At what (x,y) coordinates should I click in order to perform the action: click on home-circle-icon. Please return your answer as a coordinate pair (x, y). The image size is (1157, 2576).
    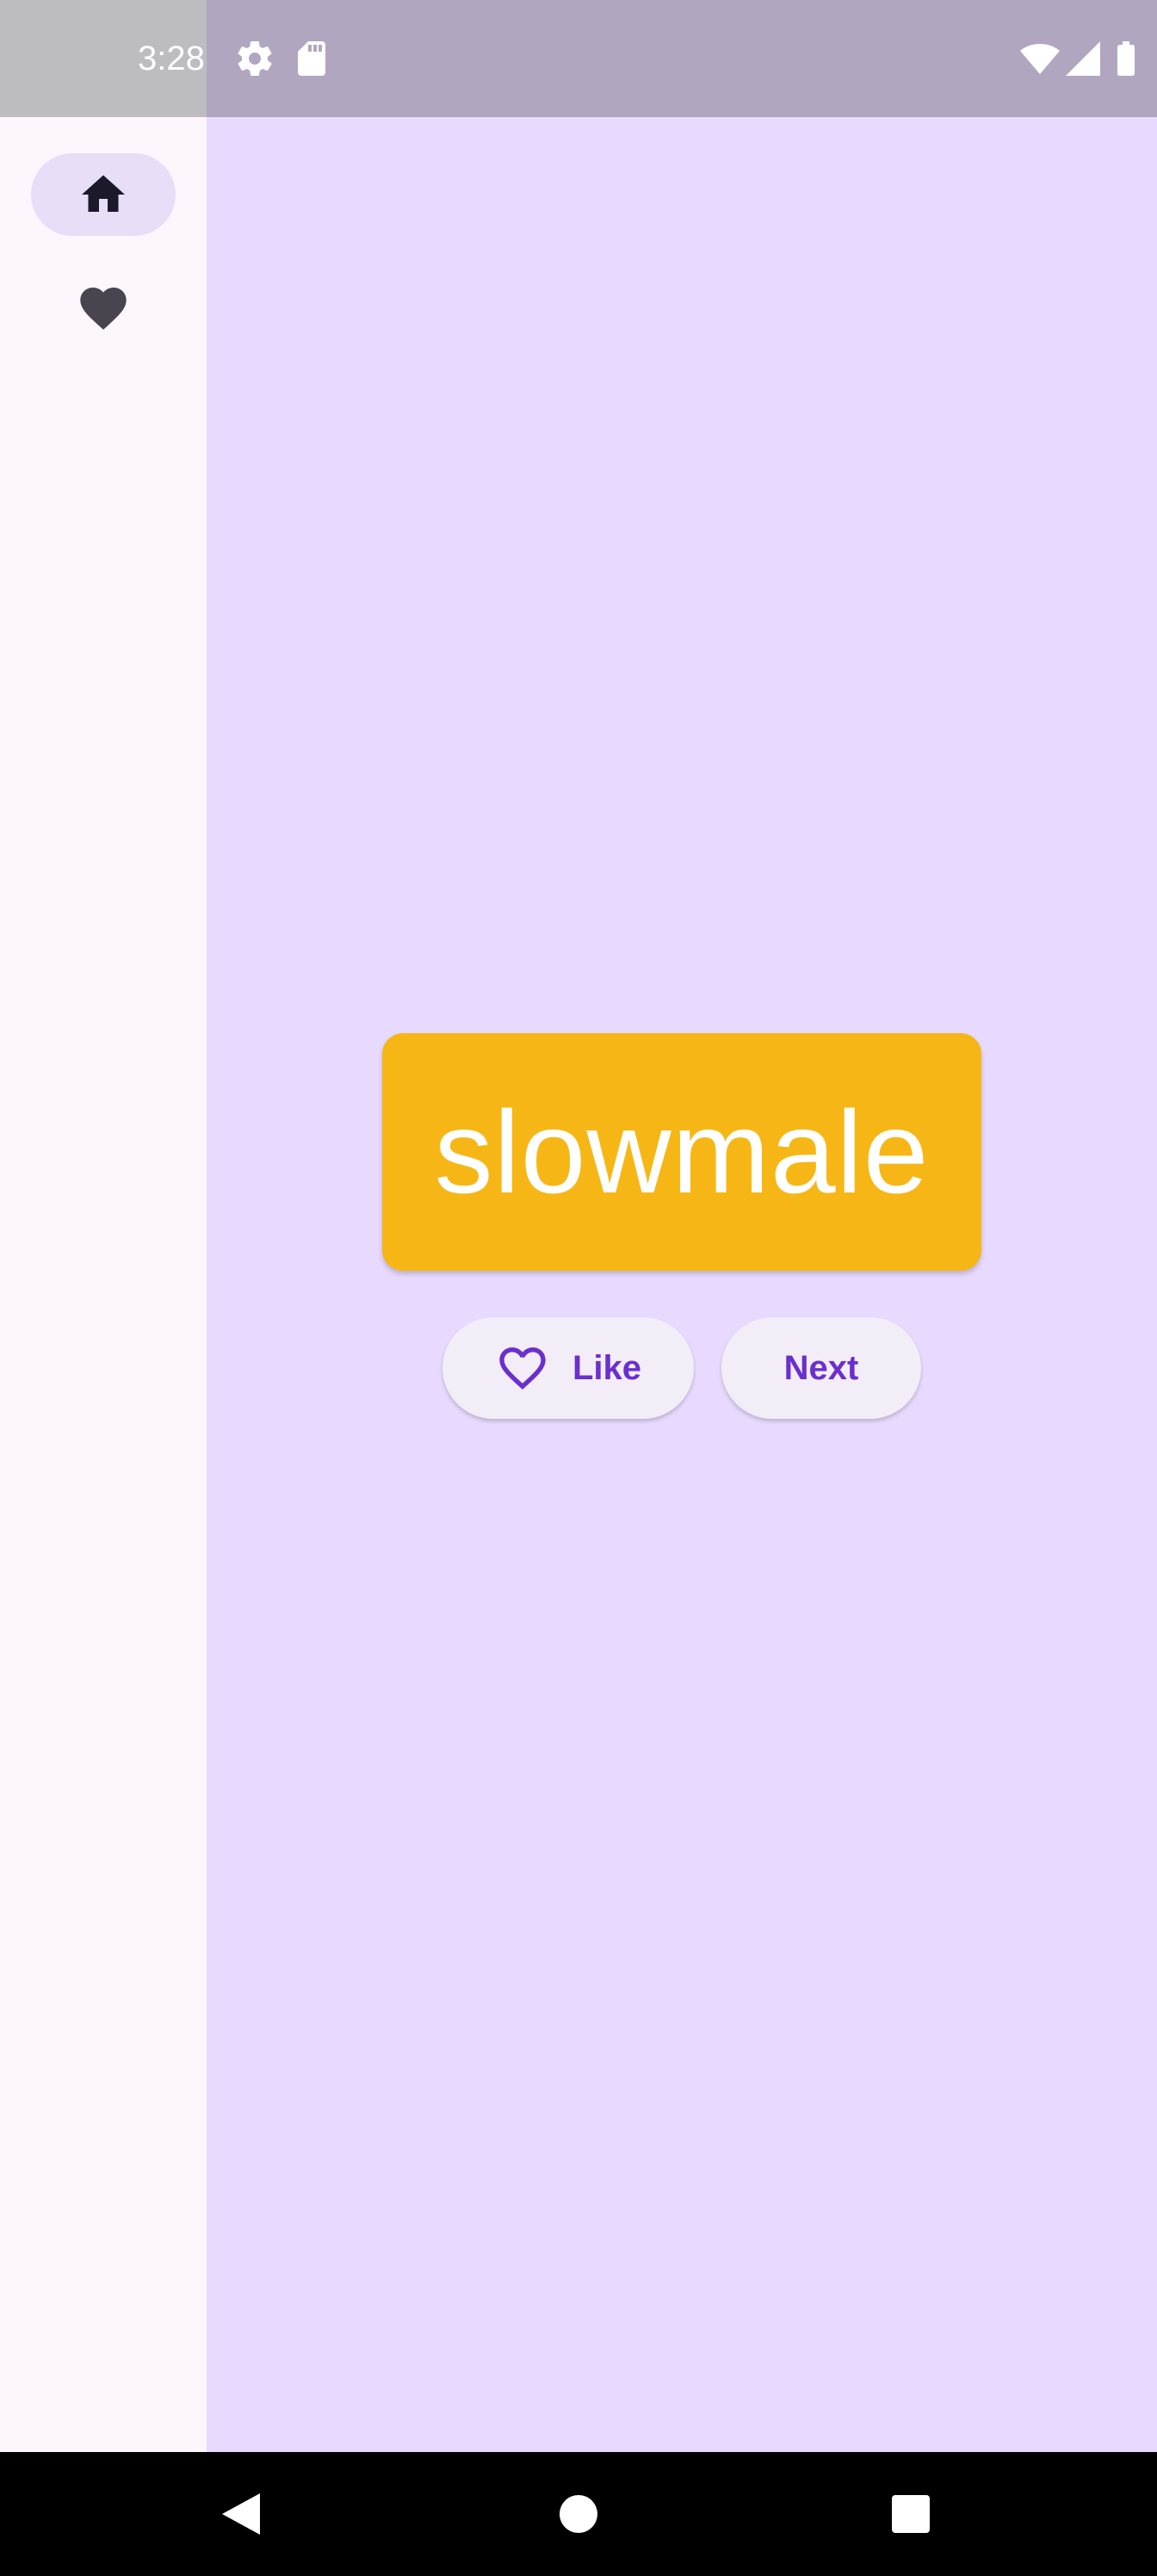
    Looking at the image, I should click on (579, 2514).